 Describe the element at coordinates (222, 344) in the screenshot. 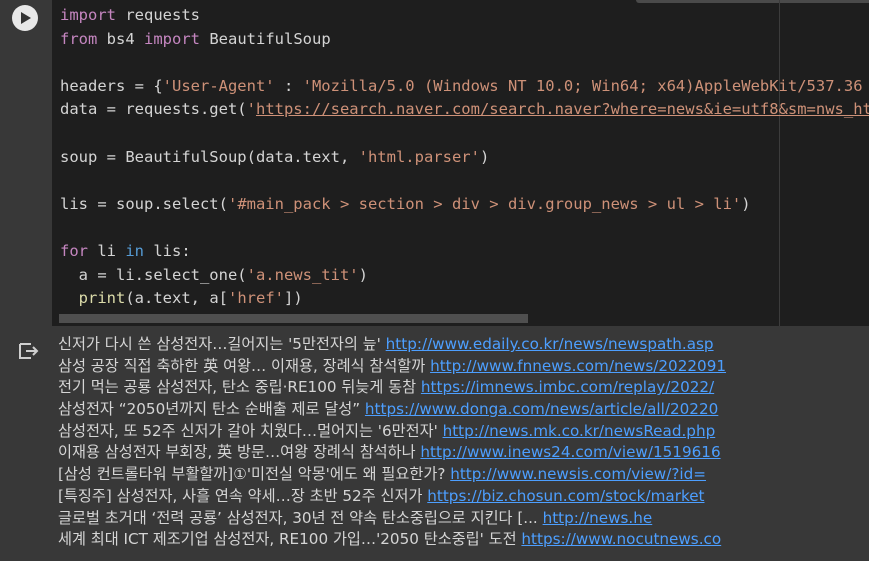

I see `news-title: 신저가 다시 쓴 삼성전자…길어지는 '5만전자의 늪'` at that location.